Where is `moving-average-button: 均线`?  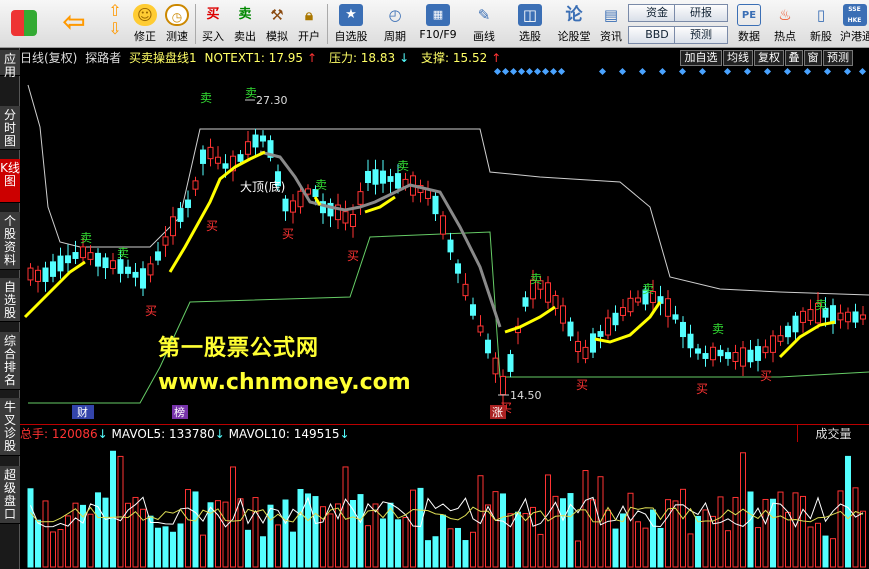 moving-average-button: 均线 is located at coordinates (738, 58).